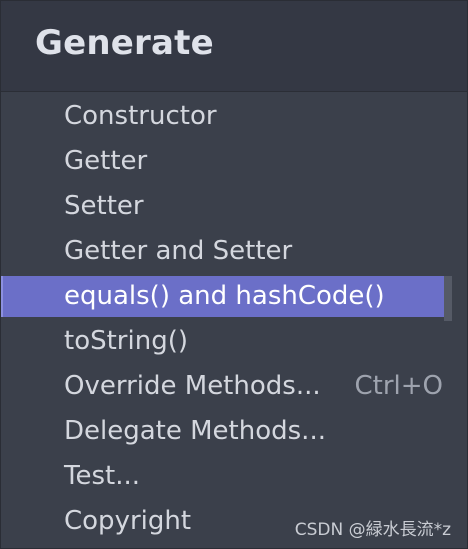 This screenshot has width=468, height=549. What do you see at coordinates (140, 116) in the screenshot?
I see `menu-item-label: Constructor` at bounding box center [140, 116].